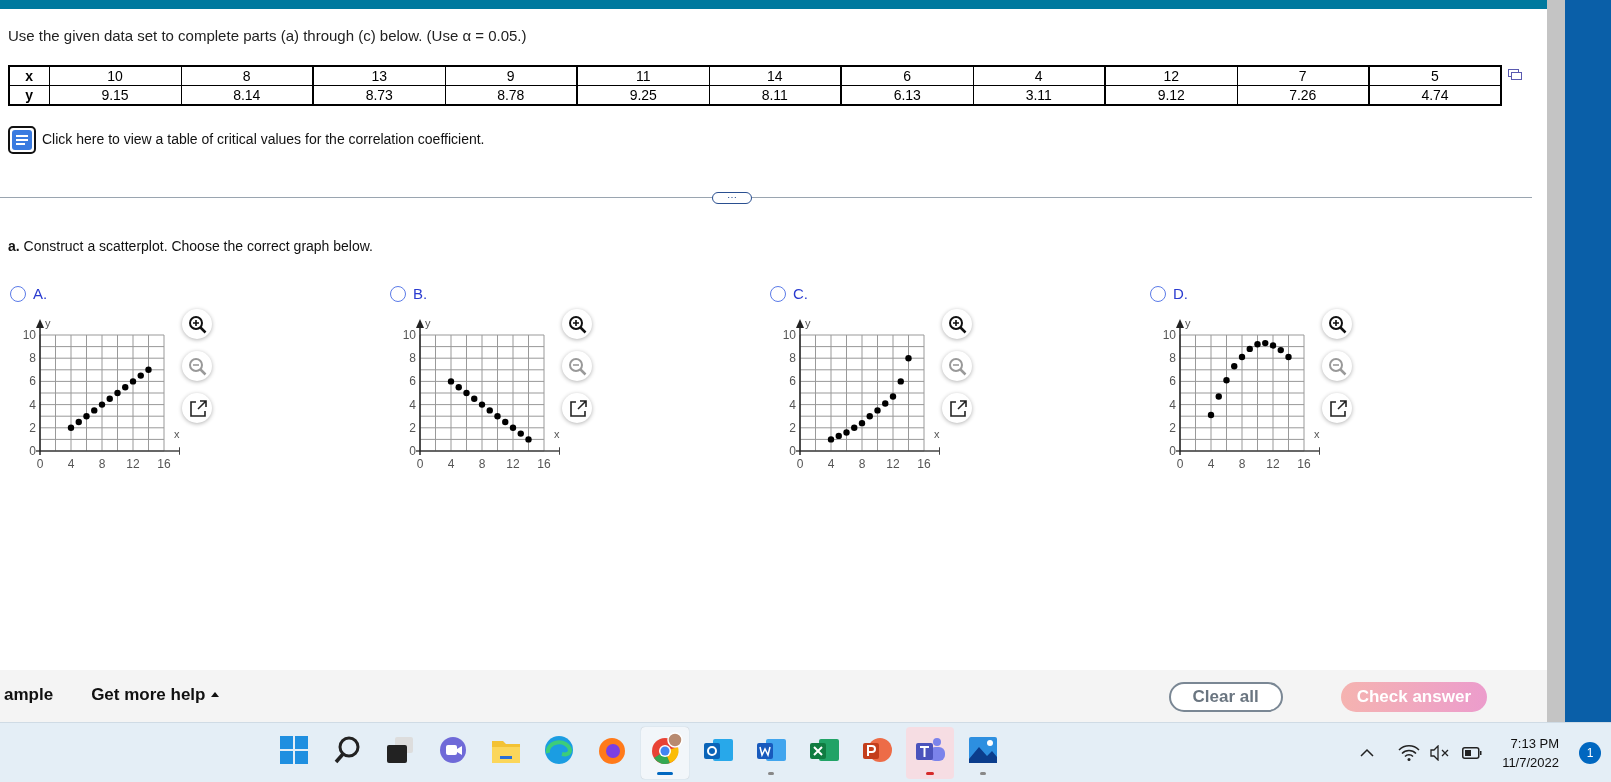  Describe the element at coordinates (1534, 743) in the screenshot. I see `clock-time: 7:13 PM` at that location.